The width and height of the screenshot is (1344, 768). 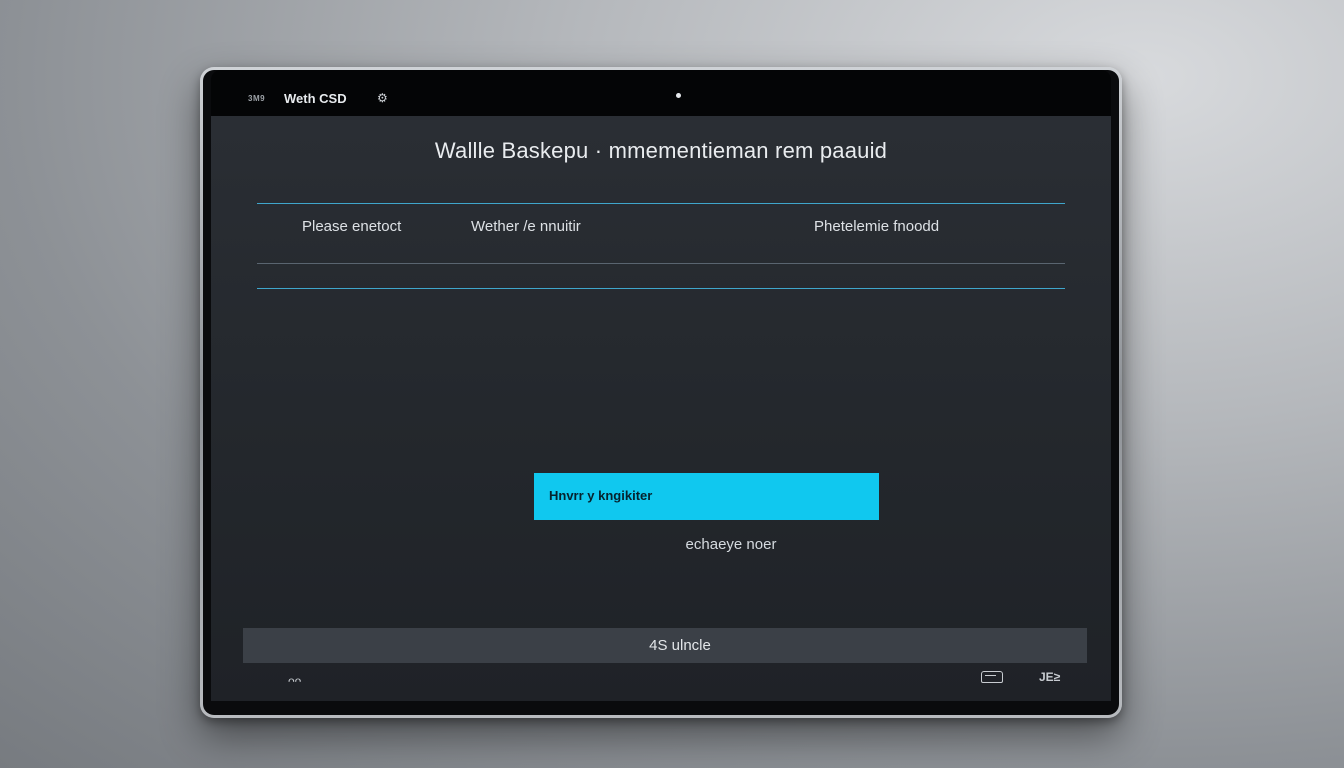 I want to click on keyboard-icon: JE≥, so click(x=1049, y=677).